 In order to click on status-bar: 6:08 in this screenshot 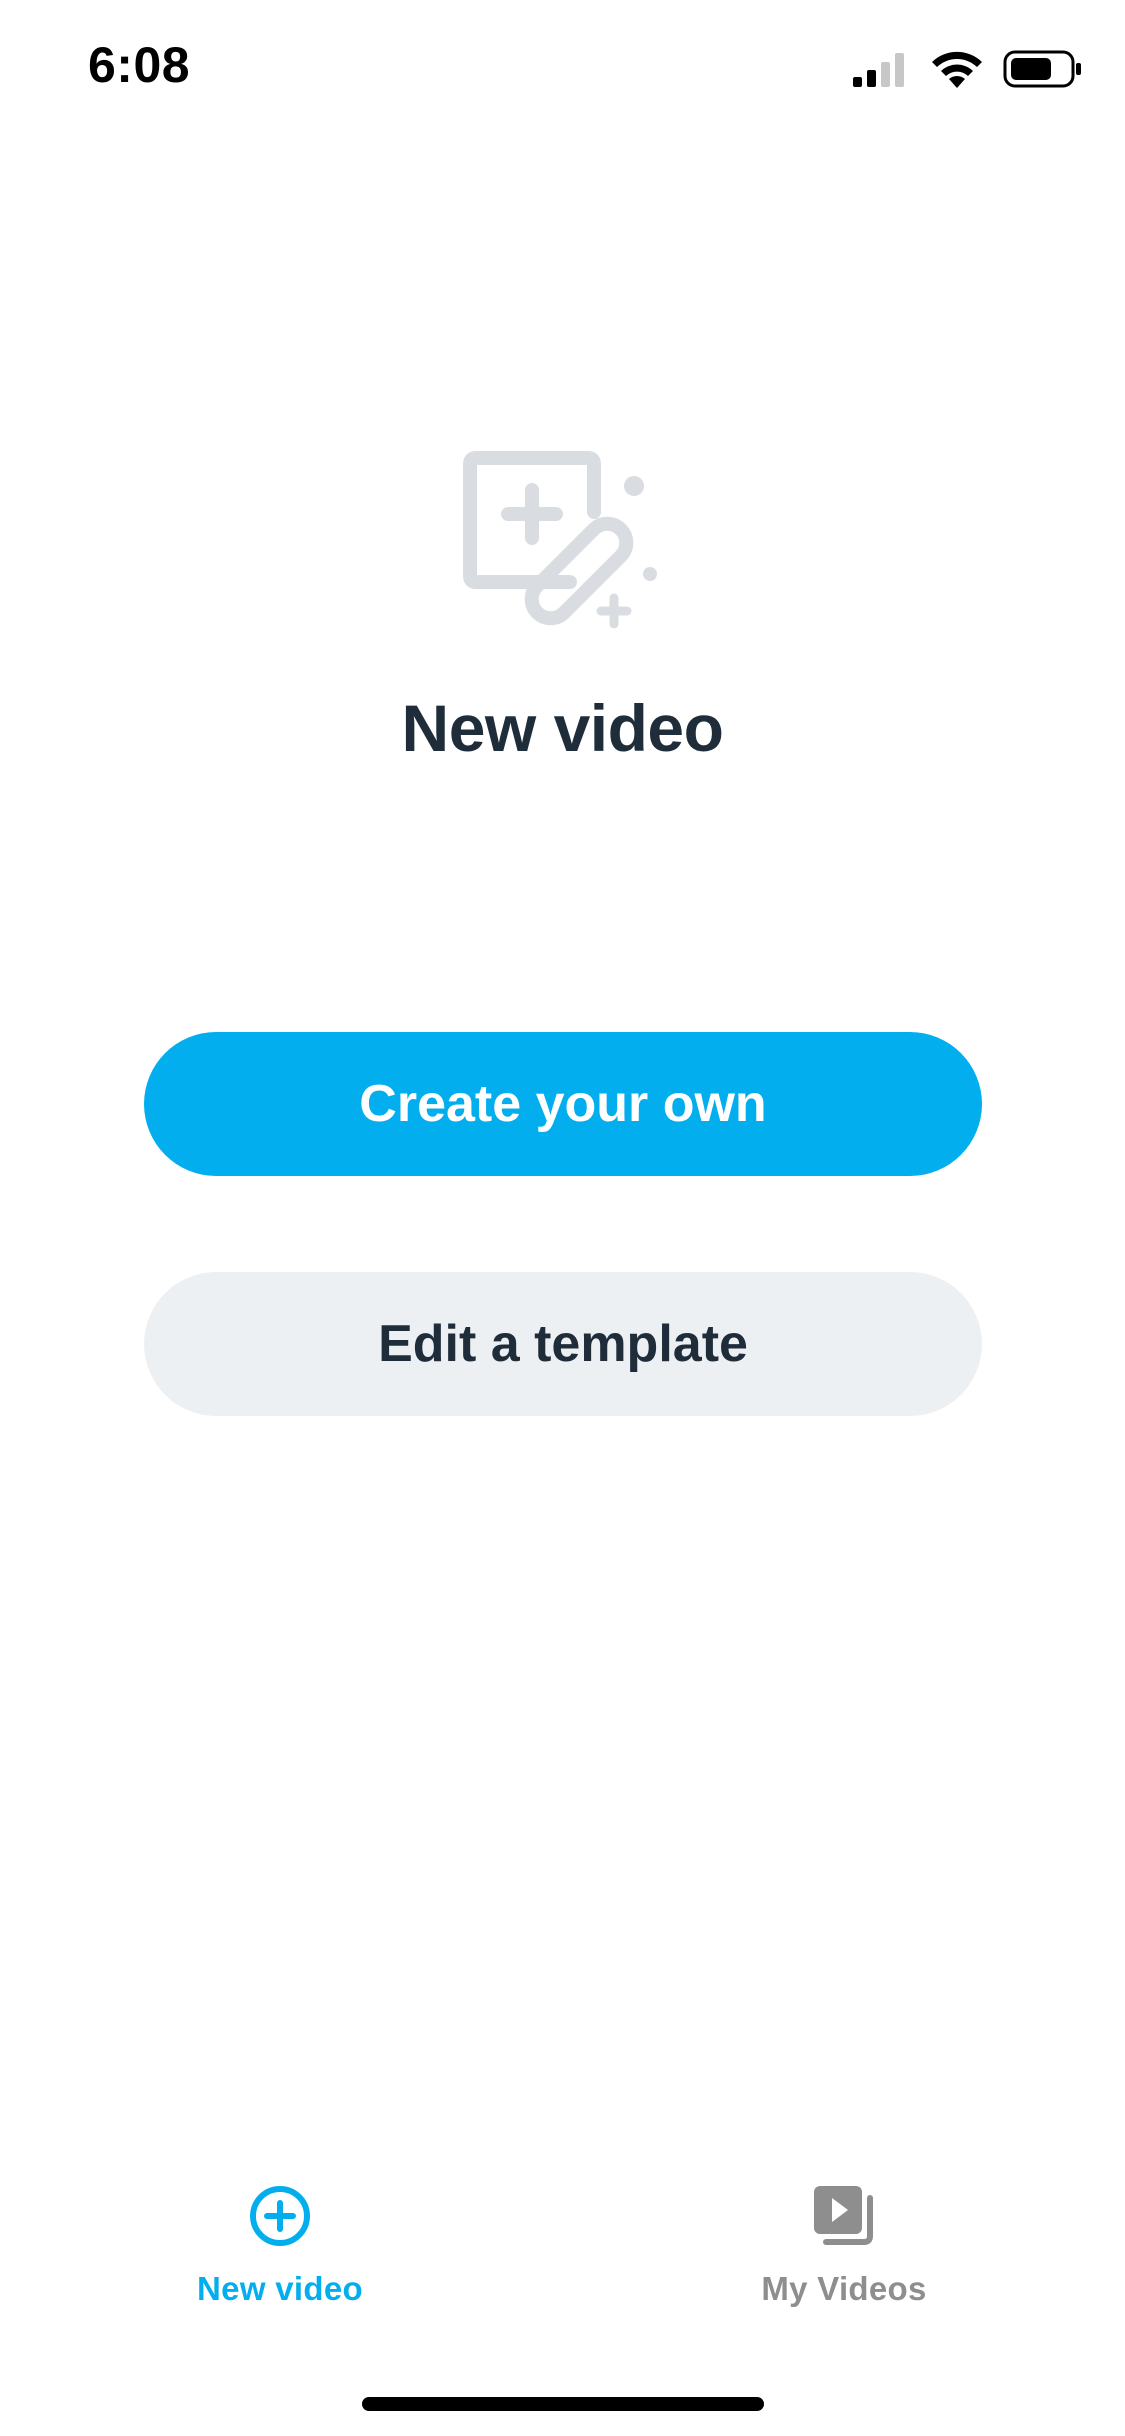, I will do `click(562, 70)`.